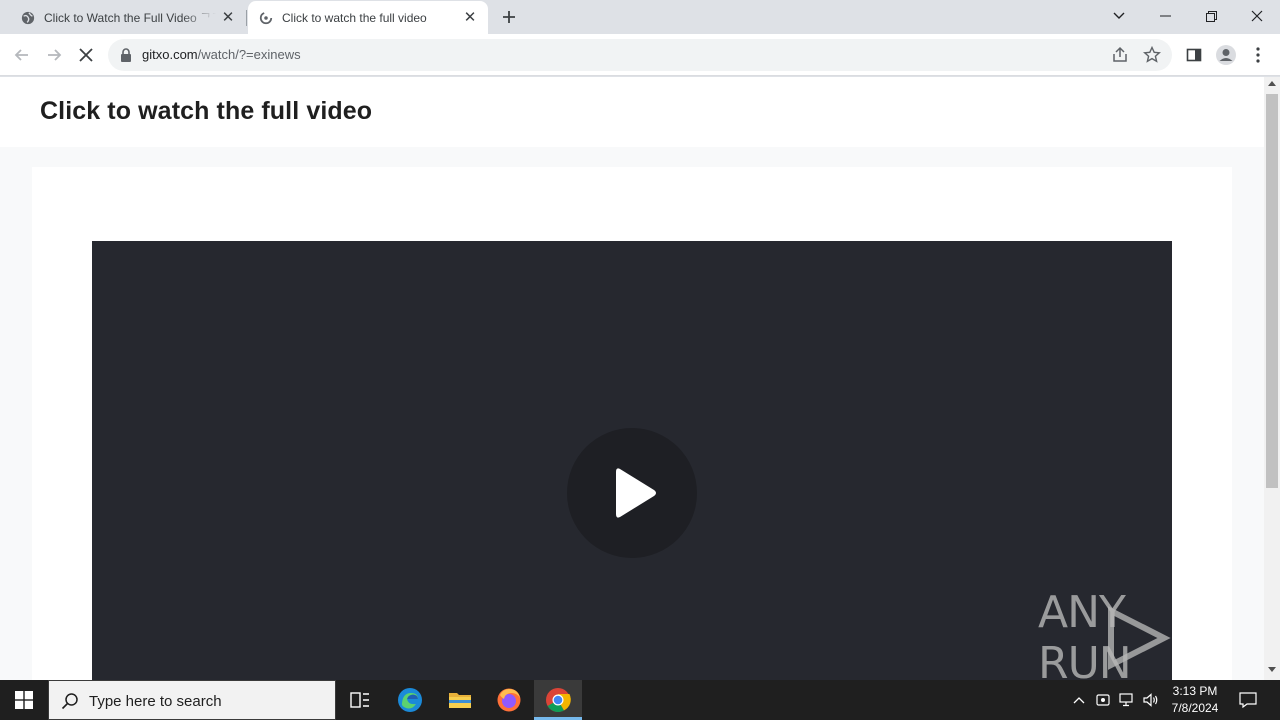 This screenshot has height=720, width=1280. I want to click on windows-start-icon, so click(24, 700).